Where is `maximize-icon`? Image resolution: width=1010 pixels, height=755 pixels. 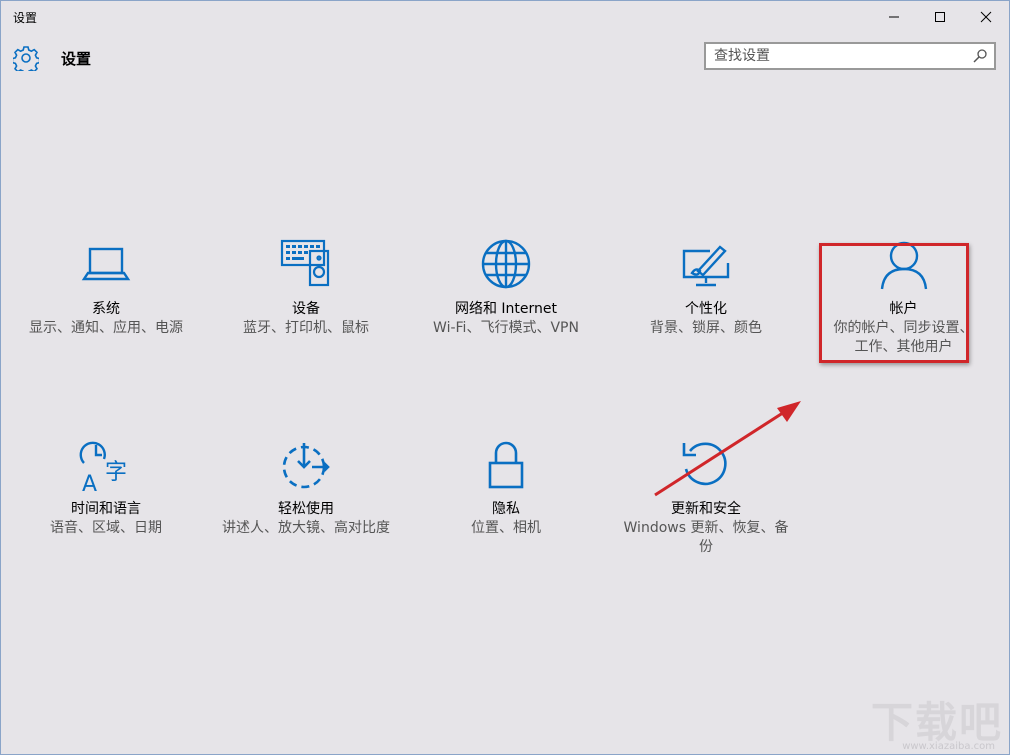
maximize-icon is located at coordinates (940, 17).